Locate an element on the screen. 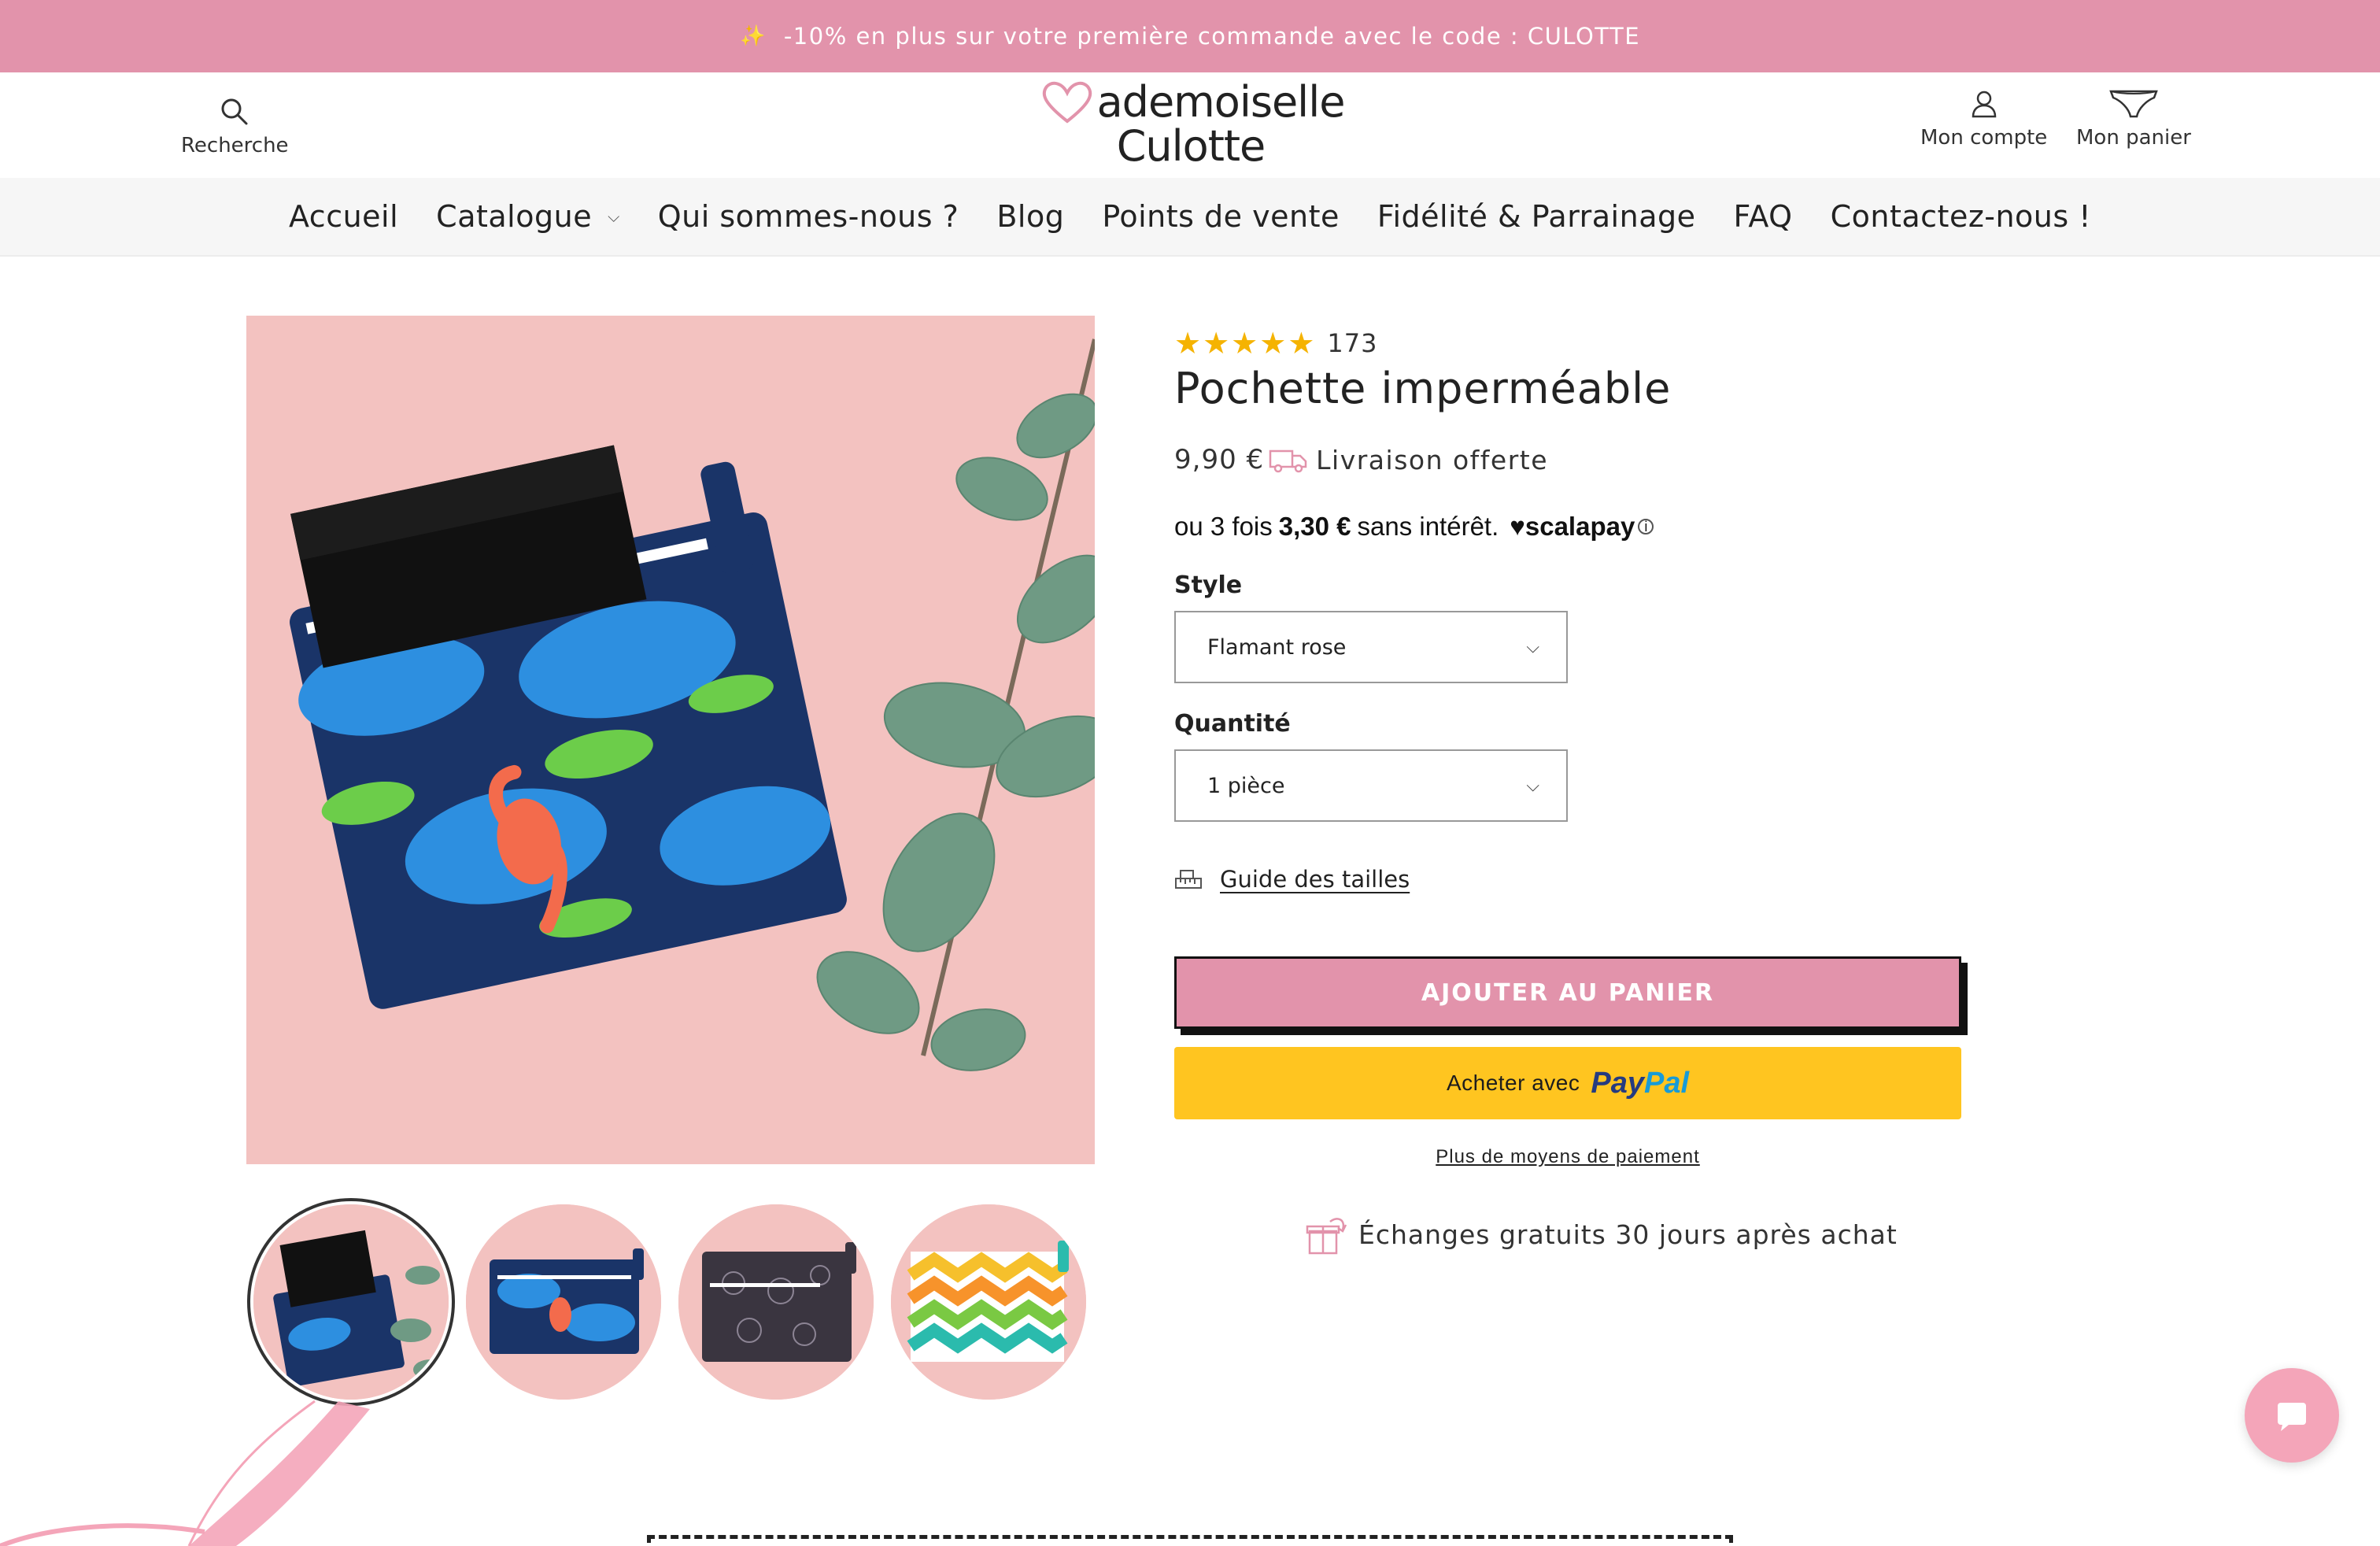 This screenshot has width=2380, height=1546. site-logo: ademoiselle Culotte is located at coordinates (1191, 126).